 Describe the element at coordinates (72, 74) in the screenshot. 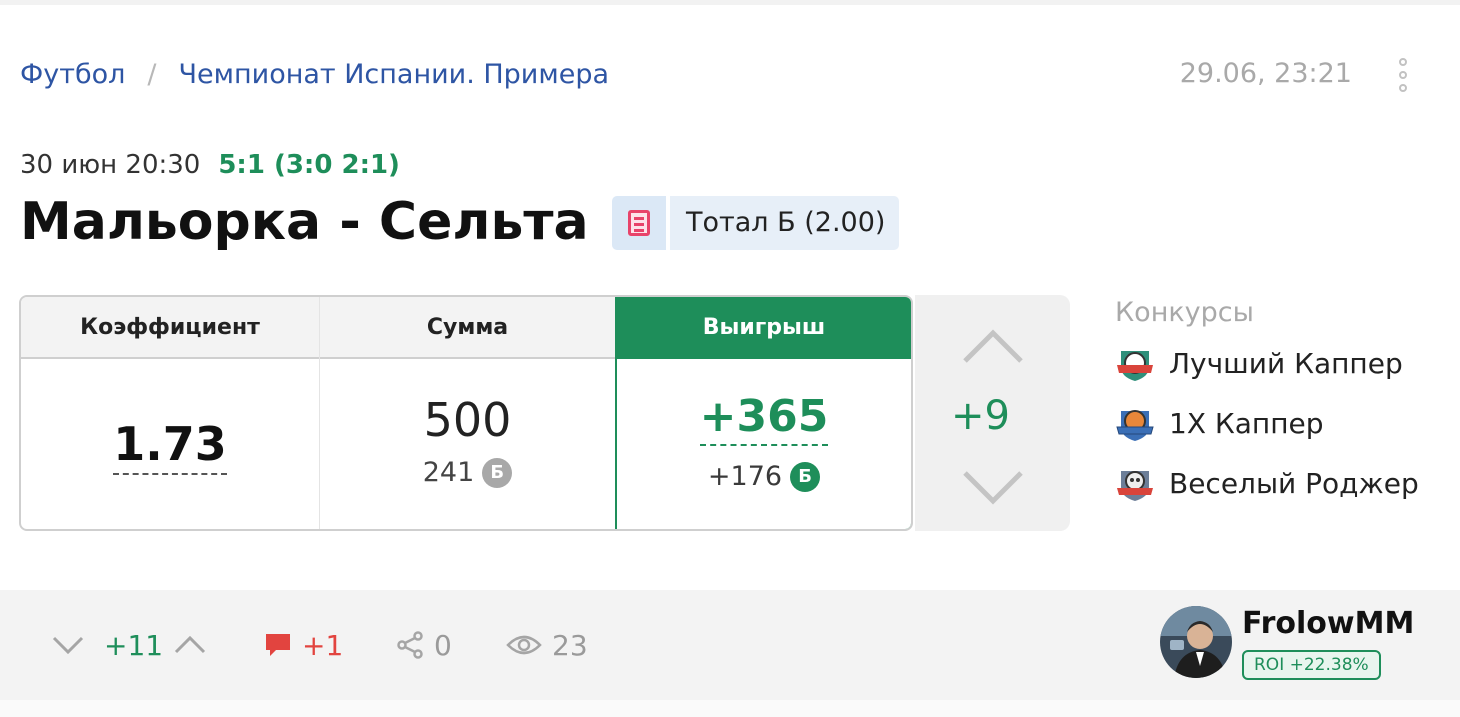

I see `breadcrumb-sport: Футбол` at that location.